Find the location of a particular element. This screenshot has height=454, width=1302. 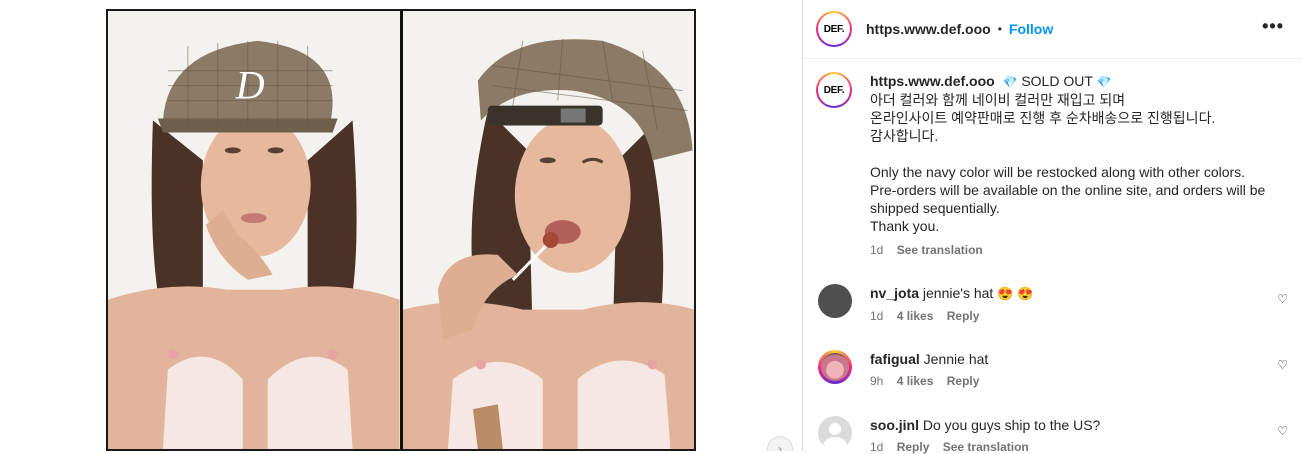

caption-meta: 1d See translation is located at coordinates (1078, 250).